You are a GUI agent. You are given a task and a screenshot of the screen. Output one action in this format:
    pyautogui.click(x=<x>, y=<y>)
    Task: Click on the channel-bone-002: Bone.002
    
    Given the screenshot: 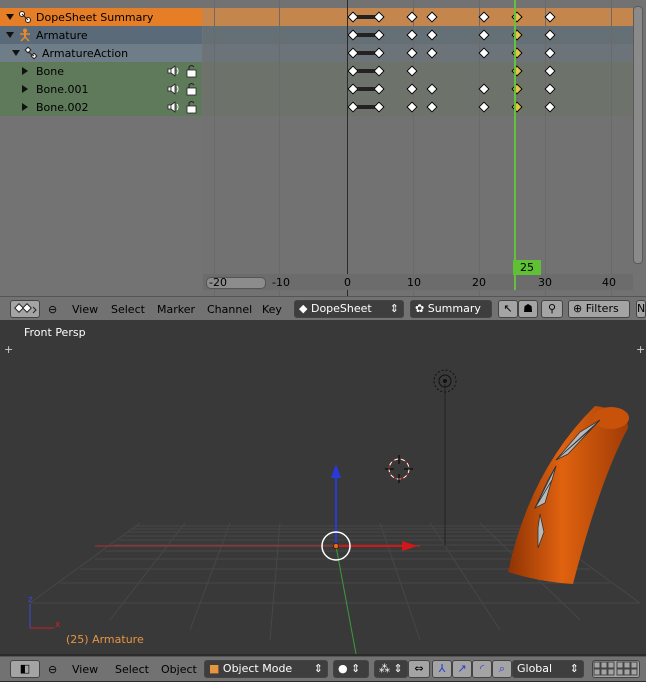 What is the action you would take?
    pyautogui.click(x=101, y=107)
    